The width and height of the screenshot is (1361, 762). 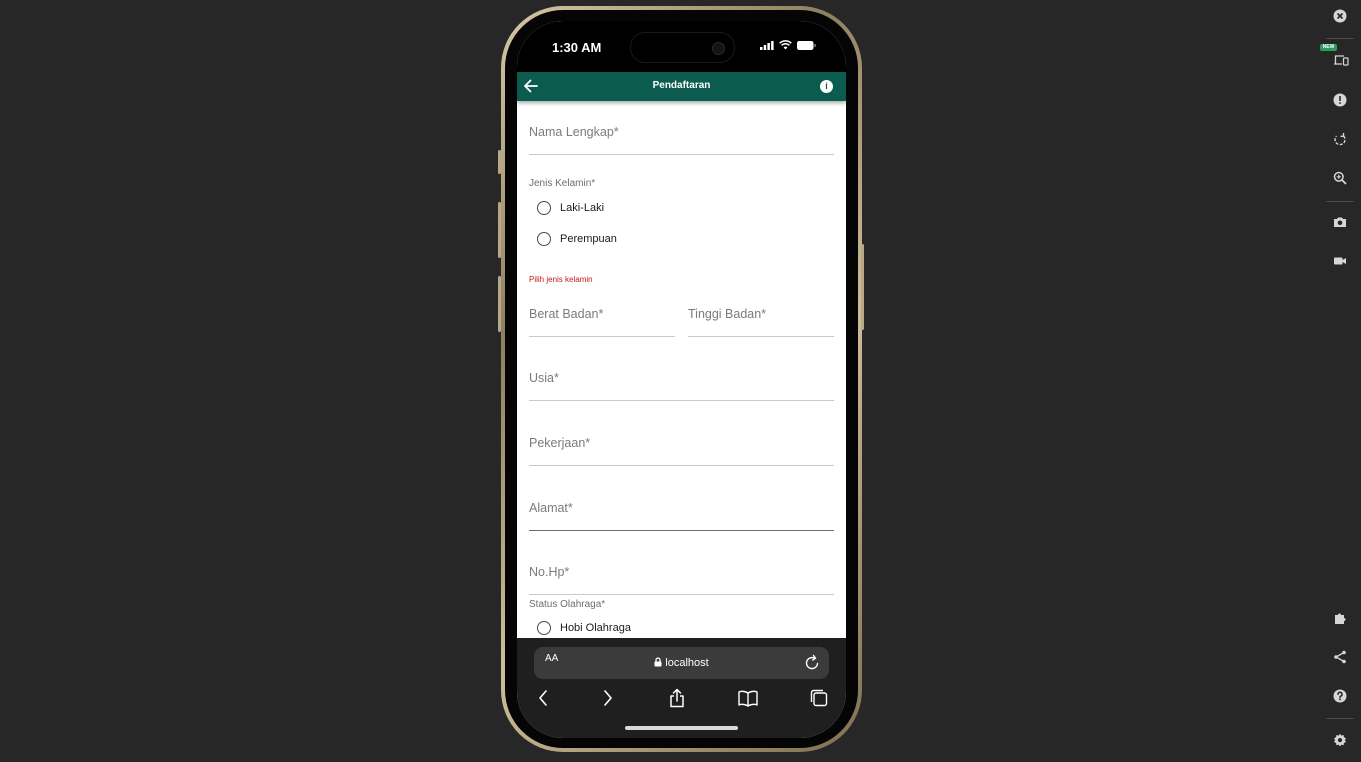 What do you see at coordinates (544, 378) in the screenshot?
I see `usia-placeholder: Usia*` at bounding box center [544, 378].